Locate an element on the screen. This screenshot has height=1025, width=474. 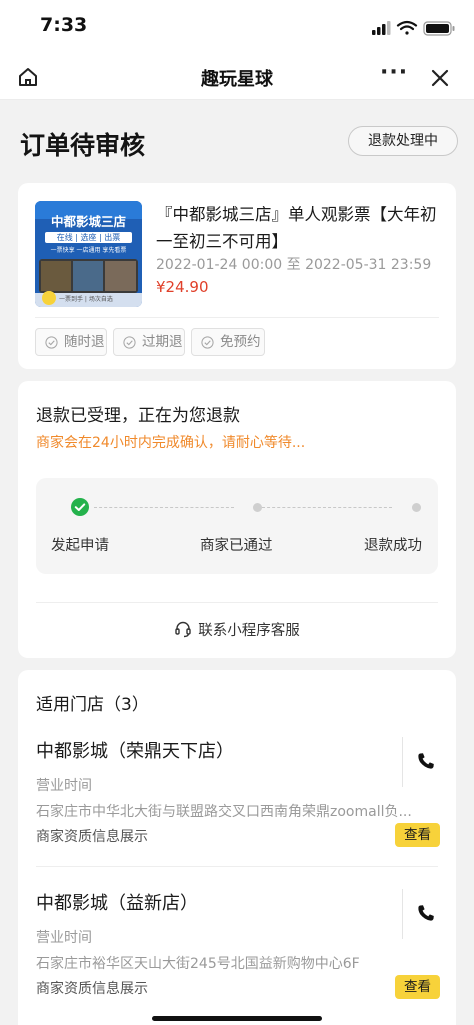
thumb-headline: 中都影城三店 is located at coordinates (88, 221).